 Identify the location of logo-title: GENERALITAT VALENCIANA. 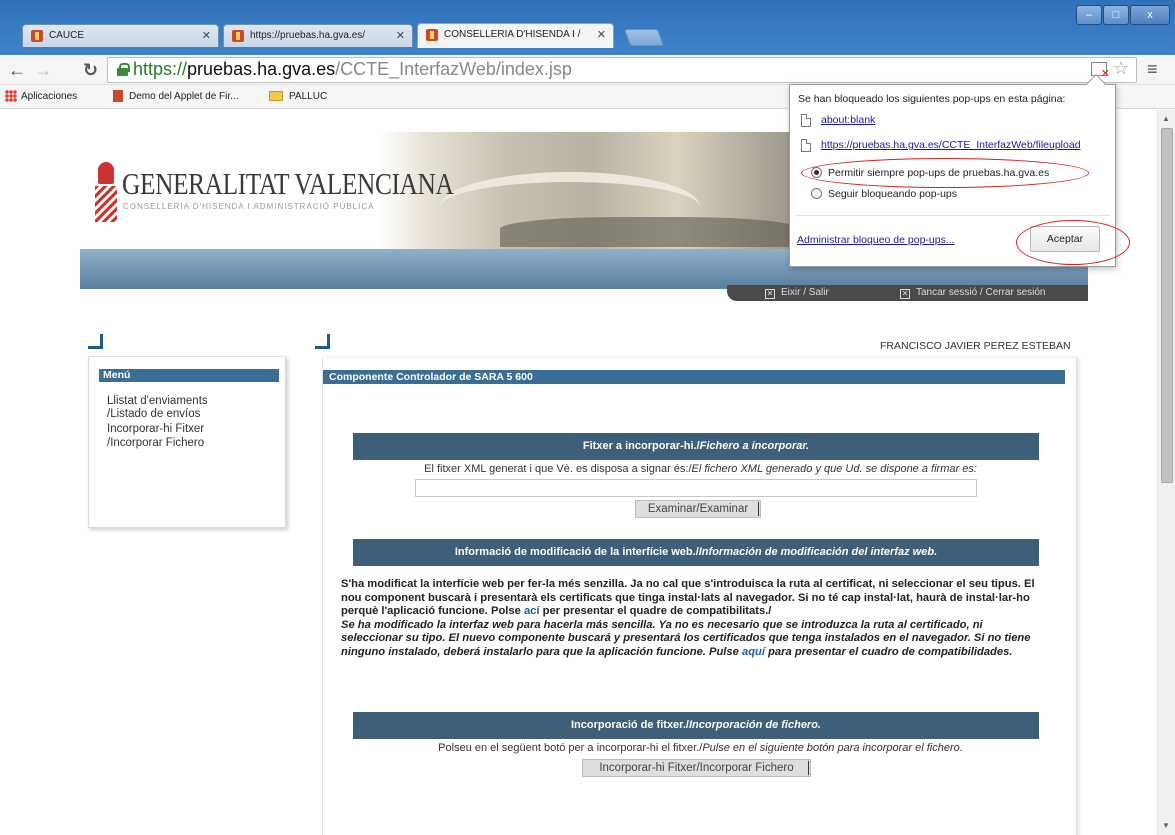
(288, 183).